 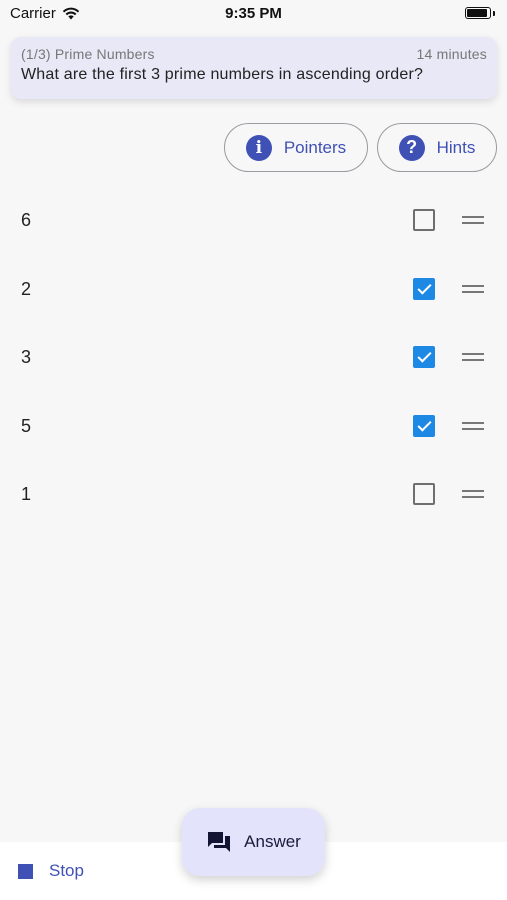 I want to click on carrier-label: Carrier, so click(x=33, y=13).